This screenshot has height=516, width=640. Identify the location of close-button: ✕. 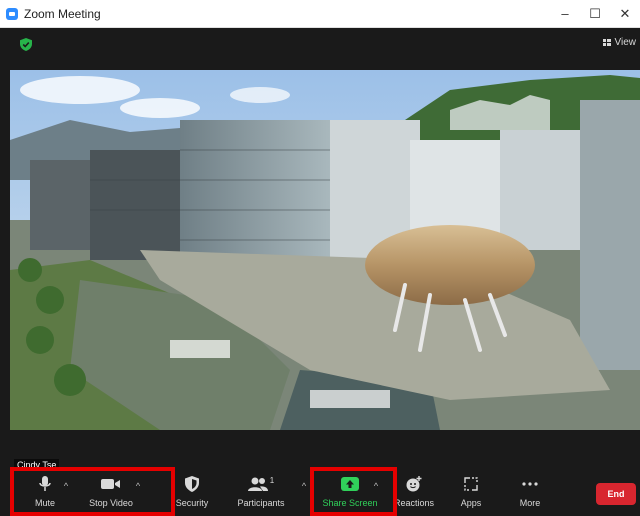
(625, 13).